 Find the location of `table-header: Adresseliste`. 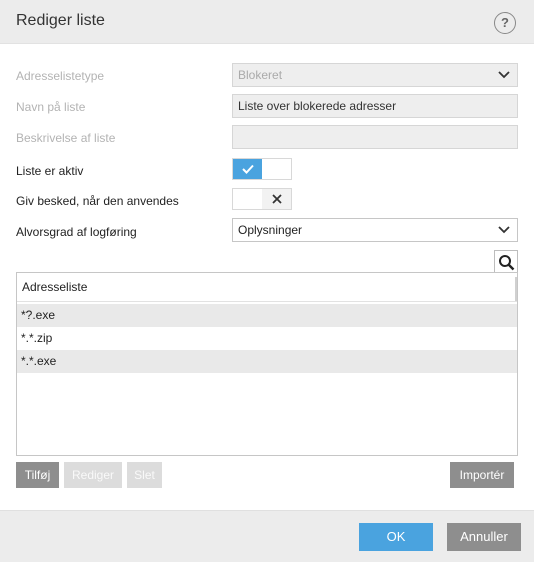

table-header: Adresseliste is located at coordinates (267, 287).